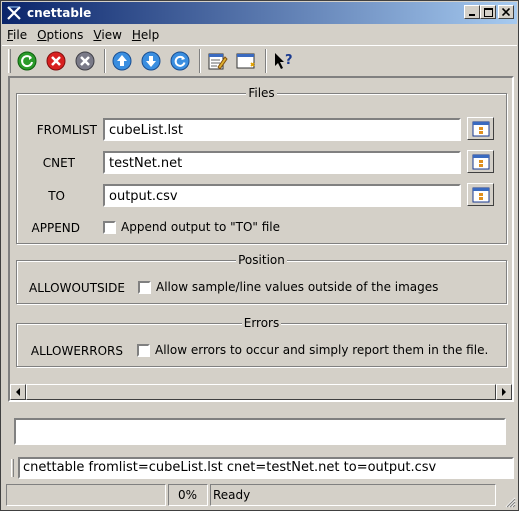 The width and height of the screenshot is (519, 511). I want to click on next-icon, so click(151, 60).